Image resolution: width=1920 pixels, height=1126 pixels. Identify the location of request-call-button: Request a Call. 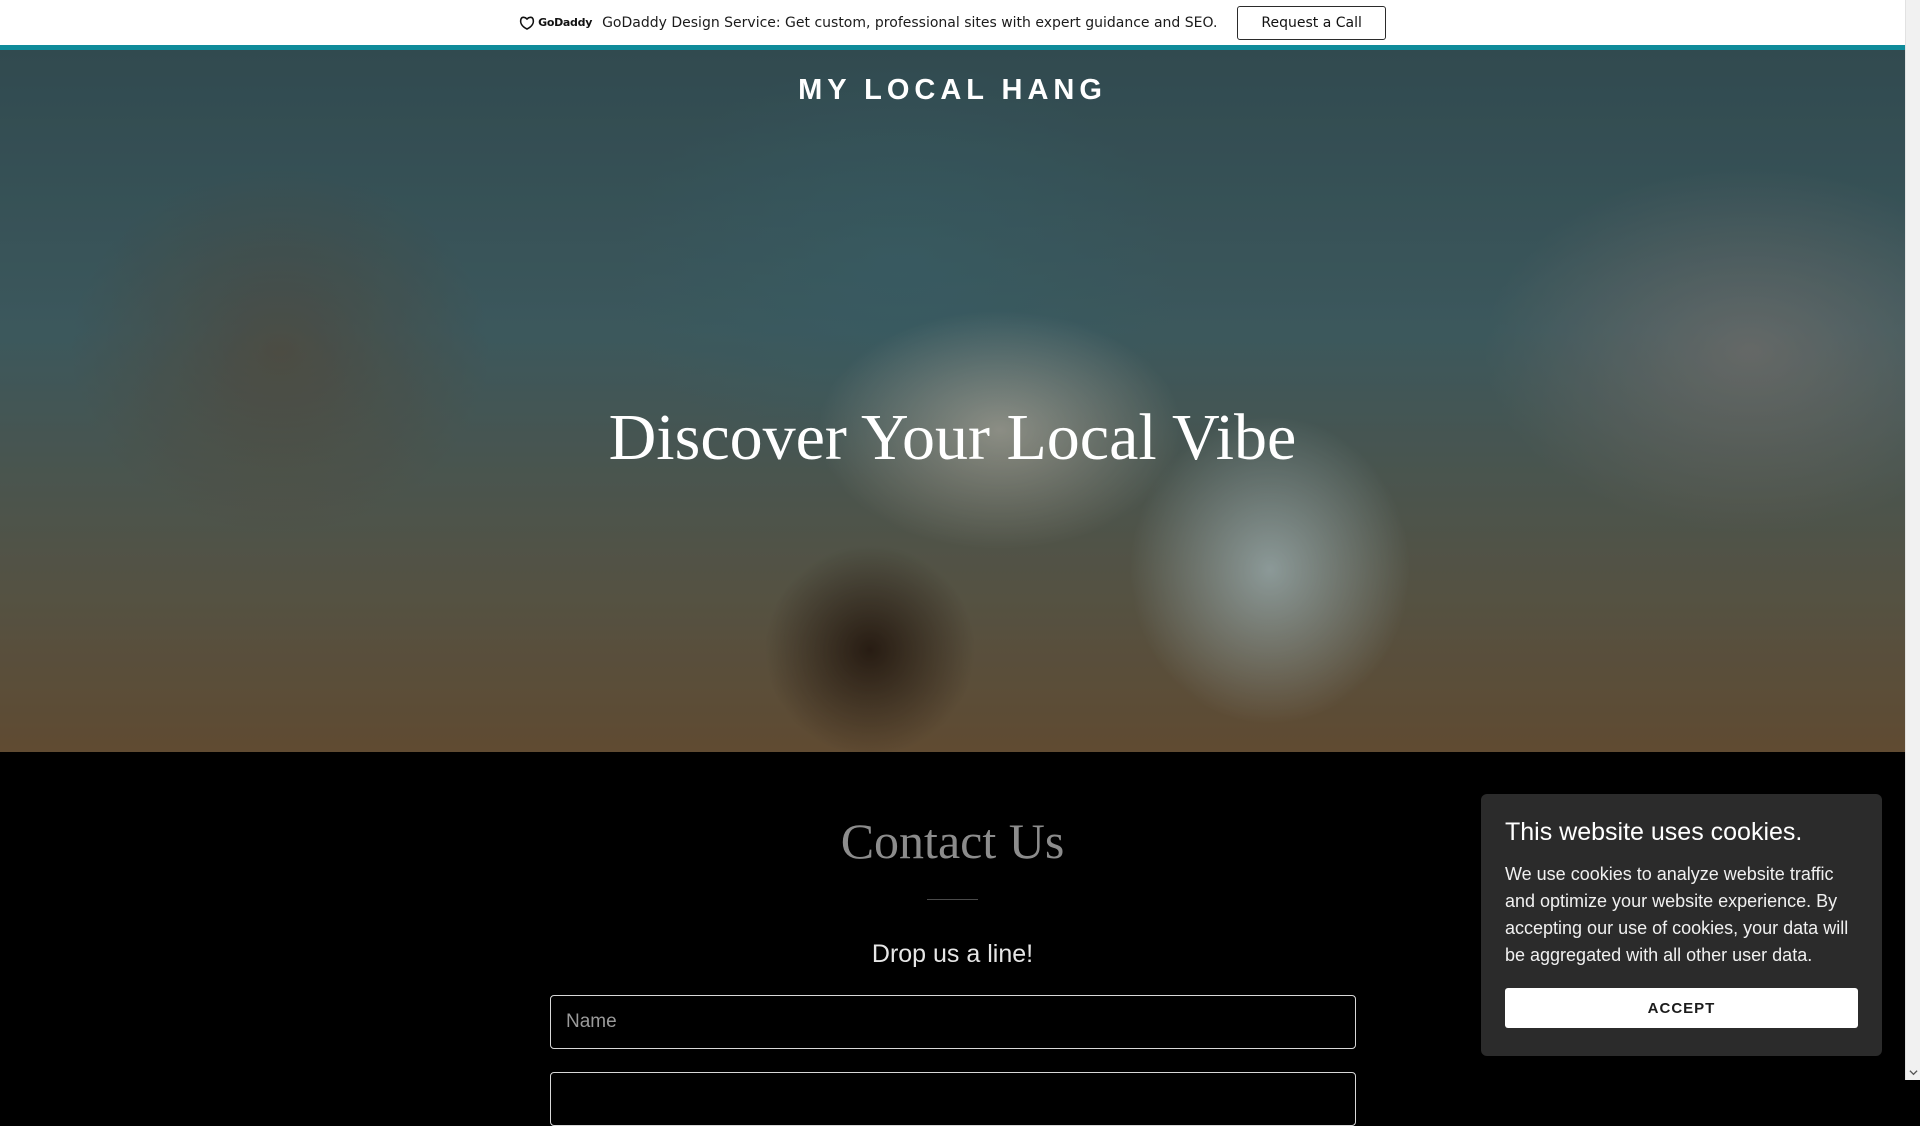
(1311, 22).